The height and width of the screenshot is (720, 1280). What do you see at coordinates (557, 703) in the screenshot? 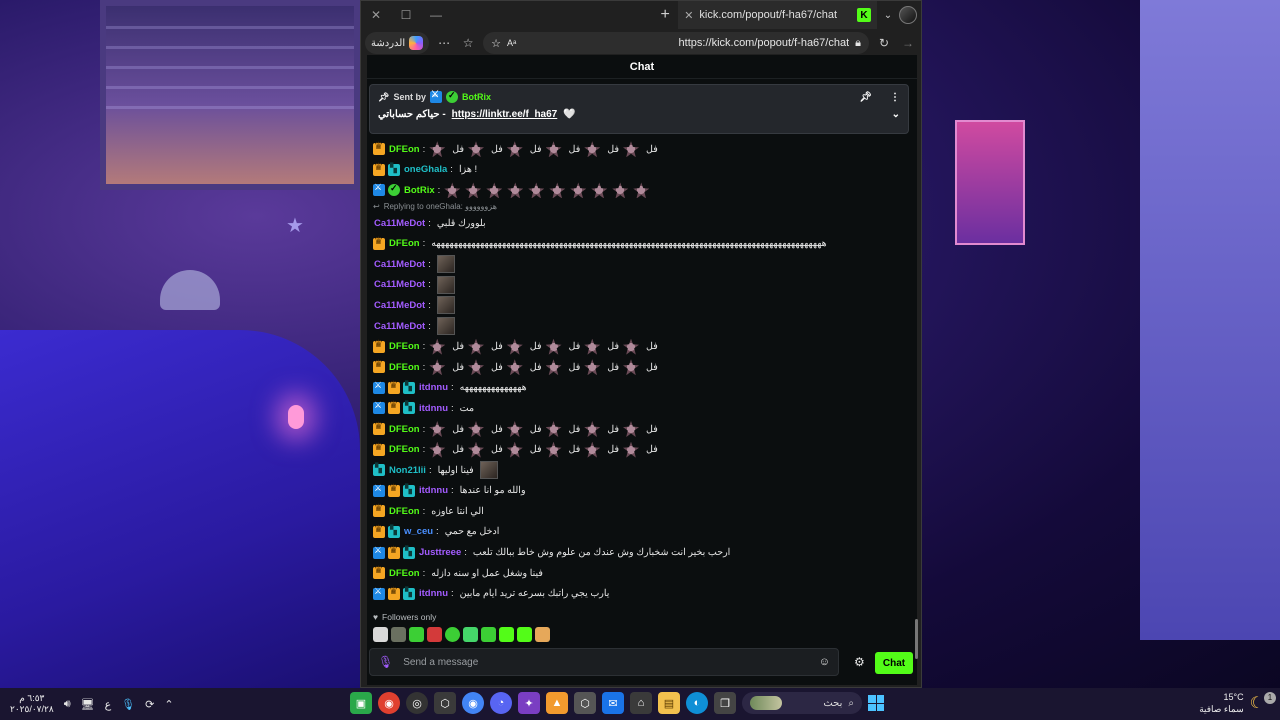
I see `app-a-icon: ▲` at bounding box center [557, 703].